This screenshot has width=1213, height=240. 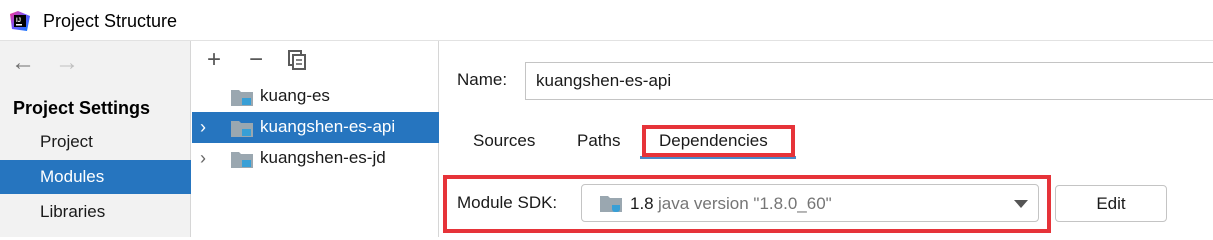 I want to click on edit-sdk-button: Edit, so click(x=1111, y=203).